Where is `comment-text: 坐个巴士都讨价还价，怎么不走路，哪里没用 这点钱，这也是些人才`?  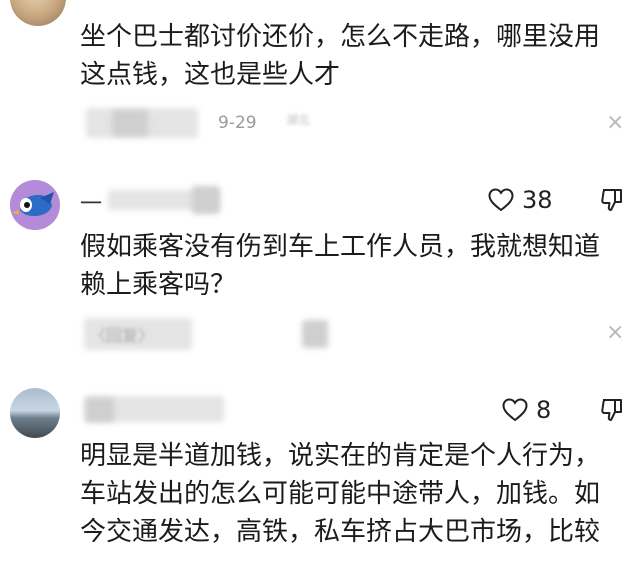
comment-text: 坐个巴士都讨价还价，怎么不走路，哪里没用 这点钱，这也是些人才 is located at coordinates (340, 56).